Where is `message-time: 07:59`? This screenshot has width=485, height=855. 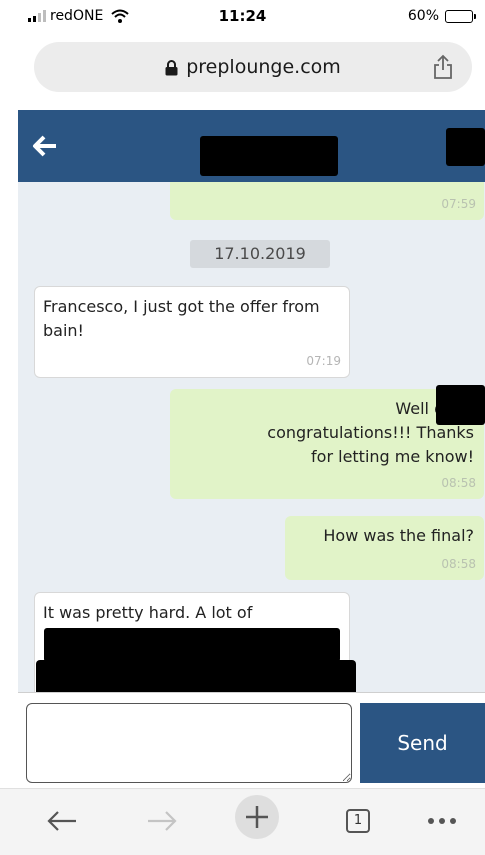
message-time: 07:59 is located at coordinates (458, 204).